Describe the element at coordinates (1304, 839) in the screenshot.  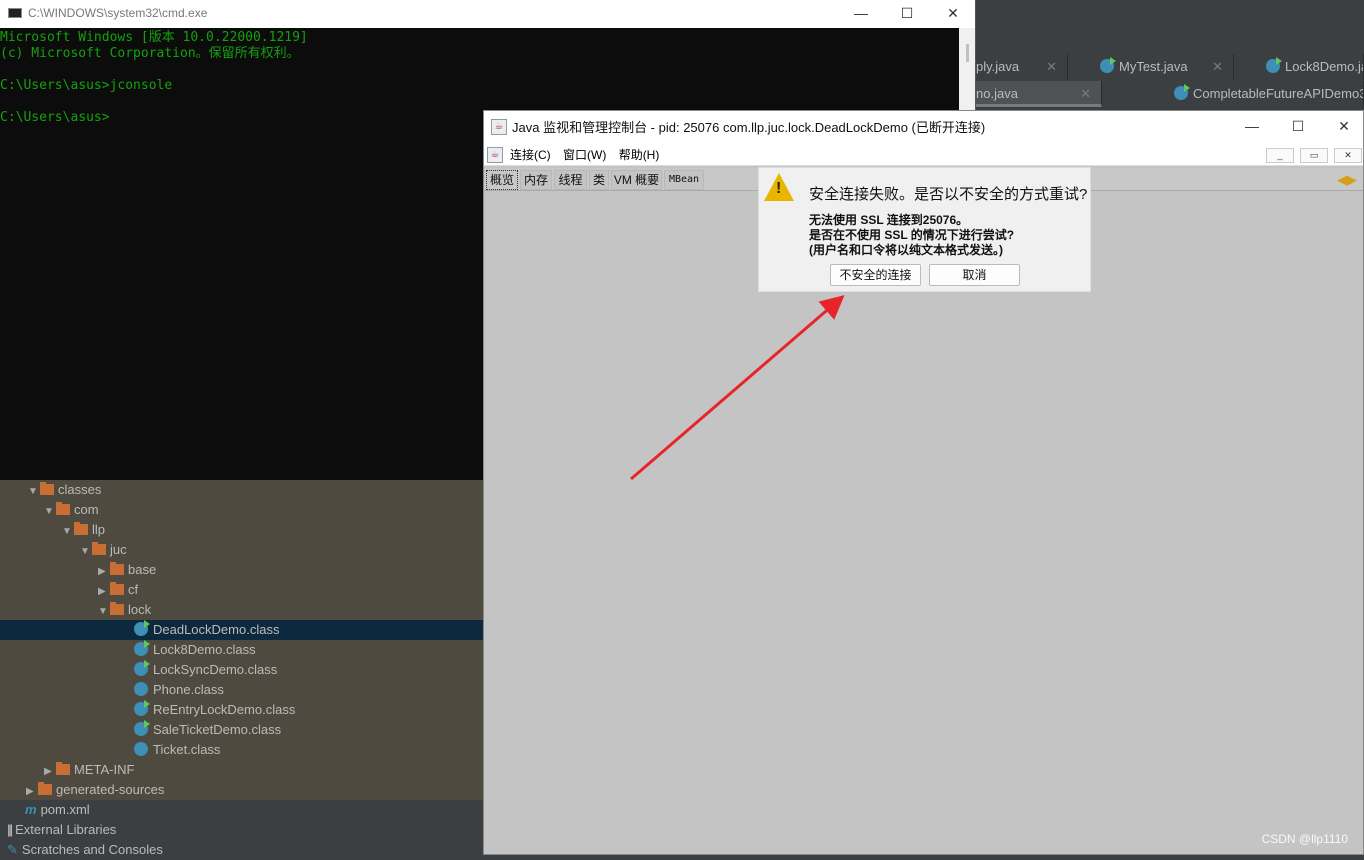
I see `watermark: CSDN @llp1110` at that location.